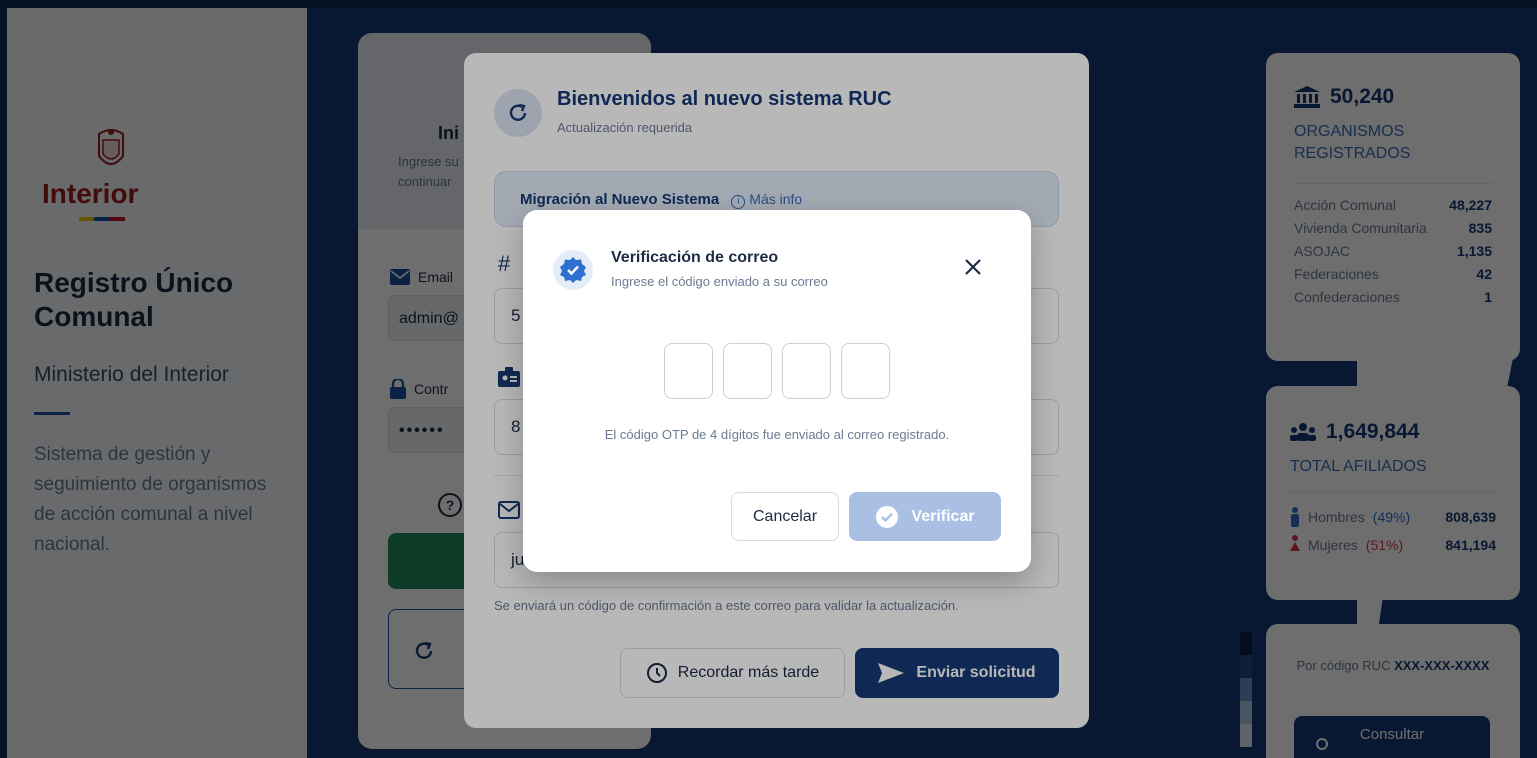 The width and height of the screenshot is (1537, 758). I want to click on close-icon, so click(973, 266).